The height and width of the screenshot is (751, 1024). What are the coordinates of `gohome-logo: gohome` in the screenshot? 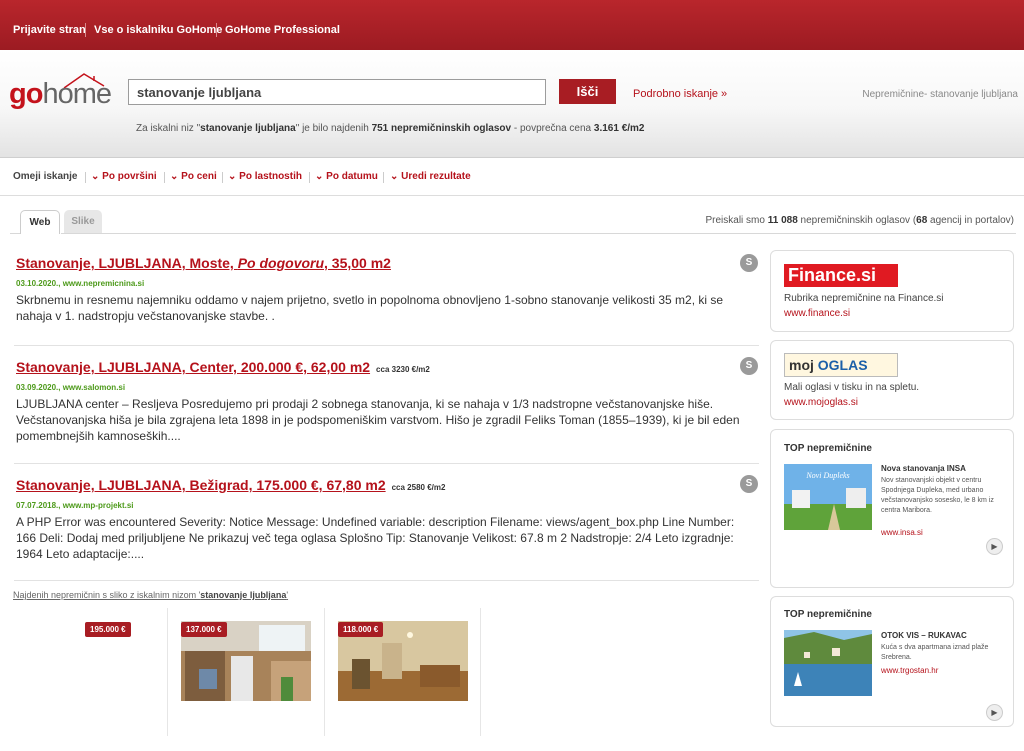 It's located at (60, 94).